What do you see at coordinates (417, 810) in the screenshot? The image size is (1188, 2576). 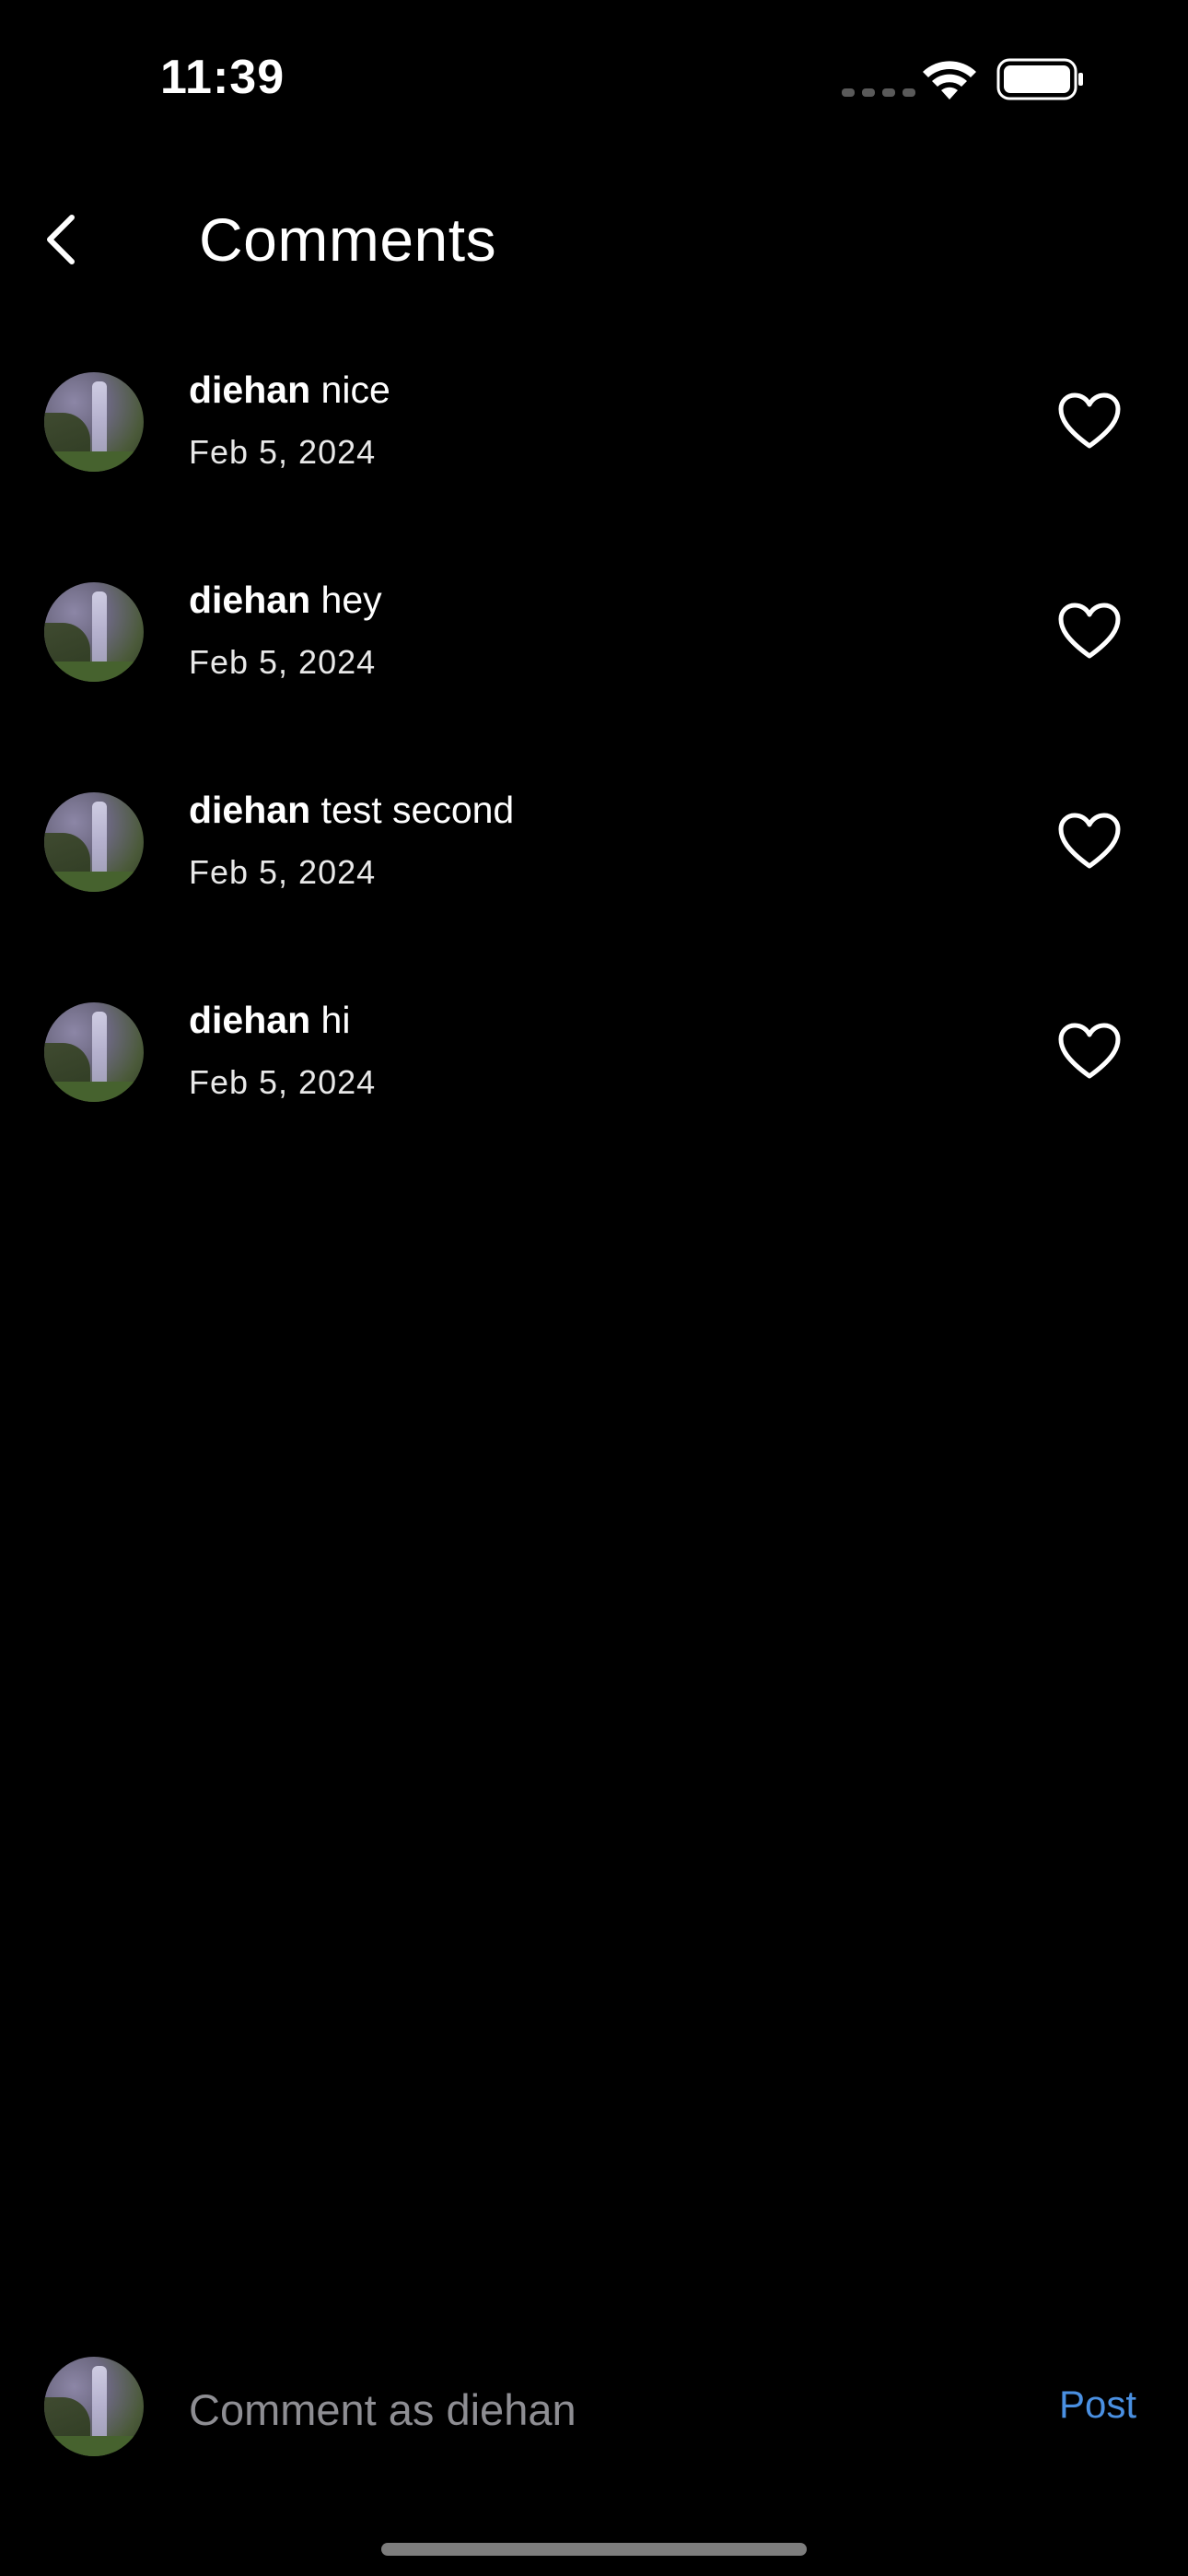 I see `comment-body: test second` at bounding box center [417, 810].